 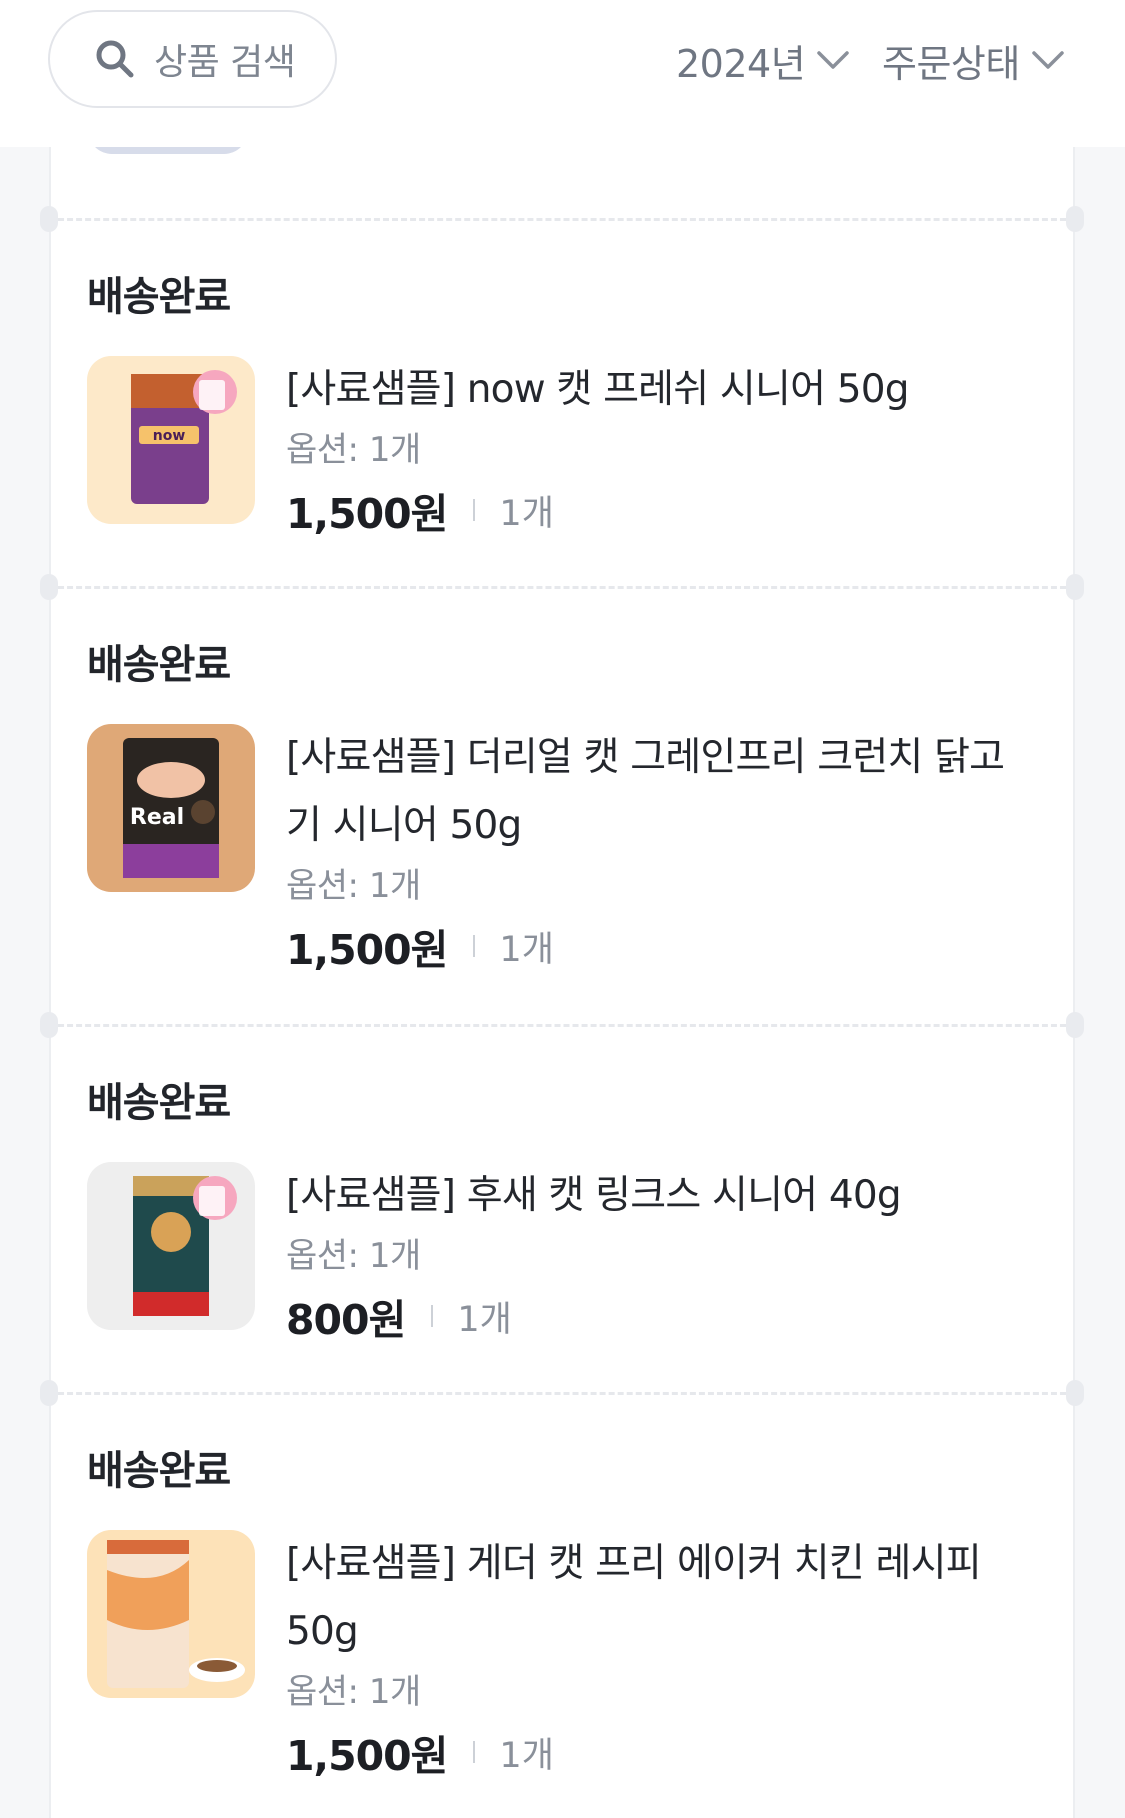 I want to click on search-placeholder: 상품 검색, so click(x=225, y=62).